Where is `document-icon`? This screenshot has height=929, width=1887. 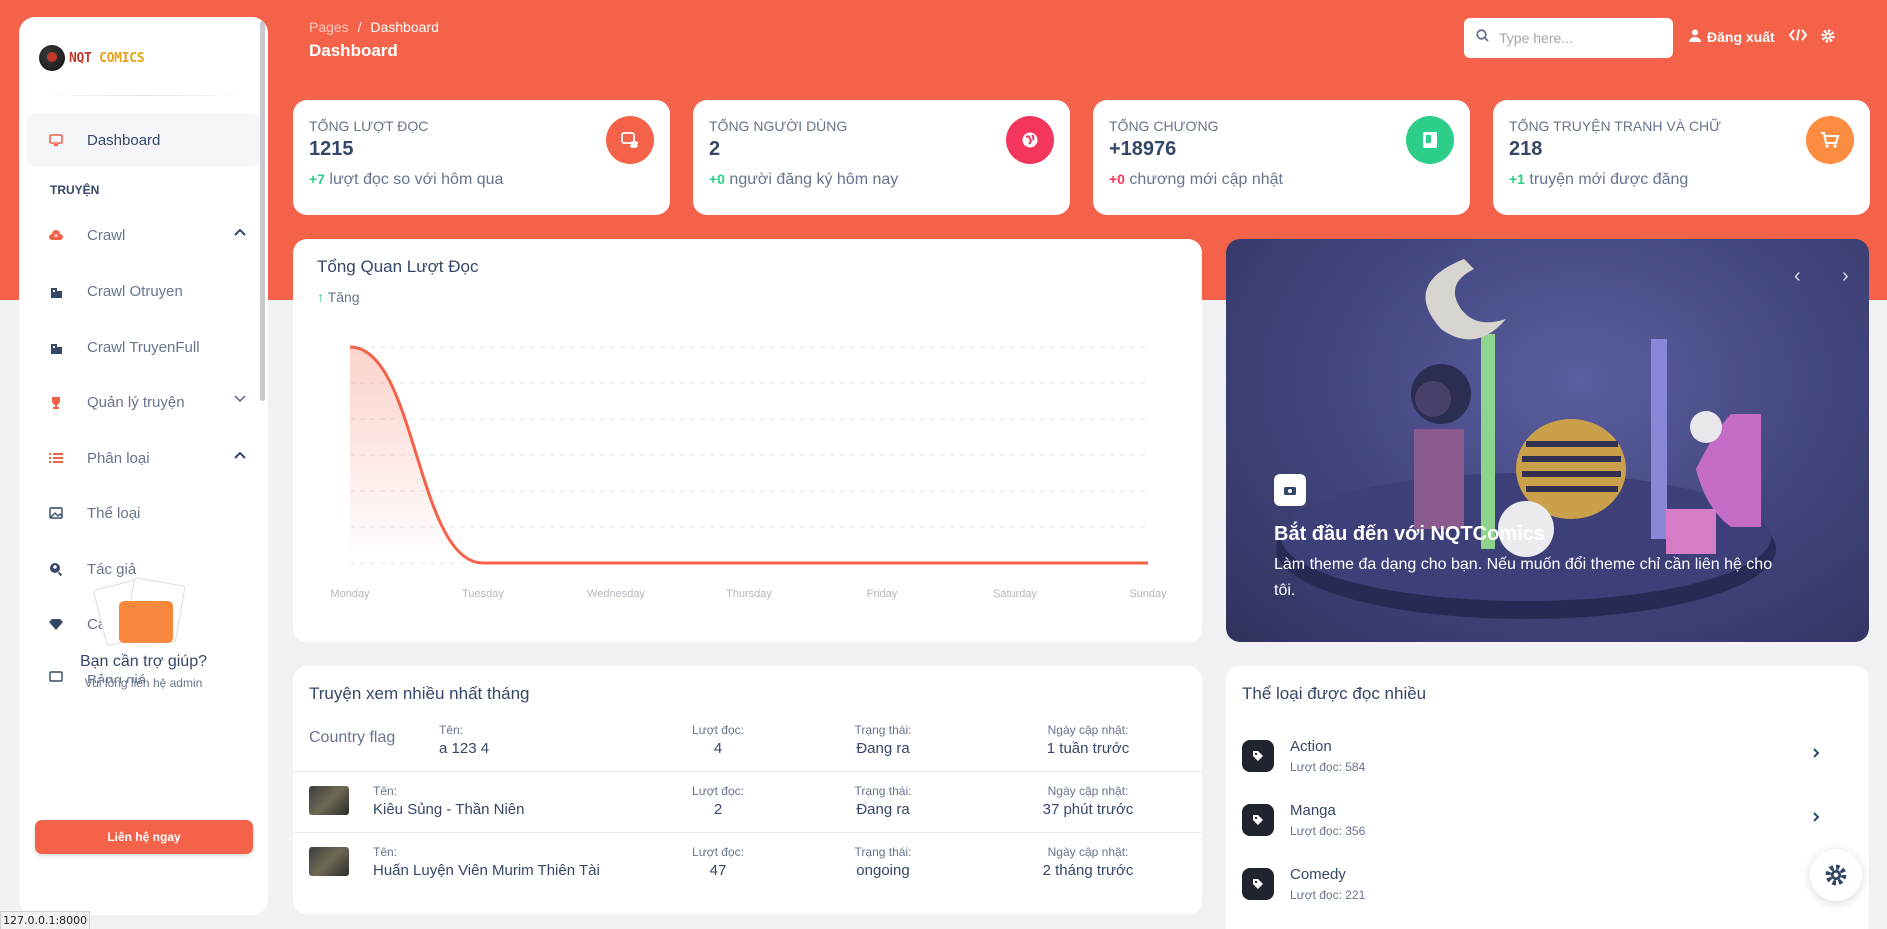
document-icon is located at coordinates (1430, 140).